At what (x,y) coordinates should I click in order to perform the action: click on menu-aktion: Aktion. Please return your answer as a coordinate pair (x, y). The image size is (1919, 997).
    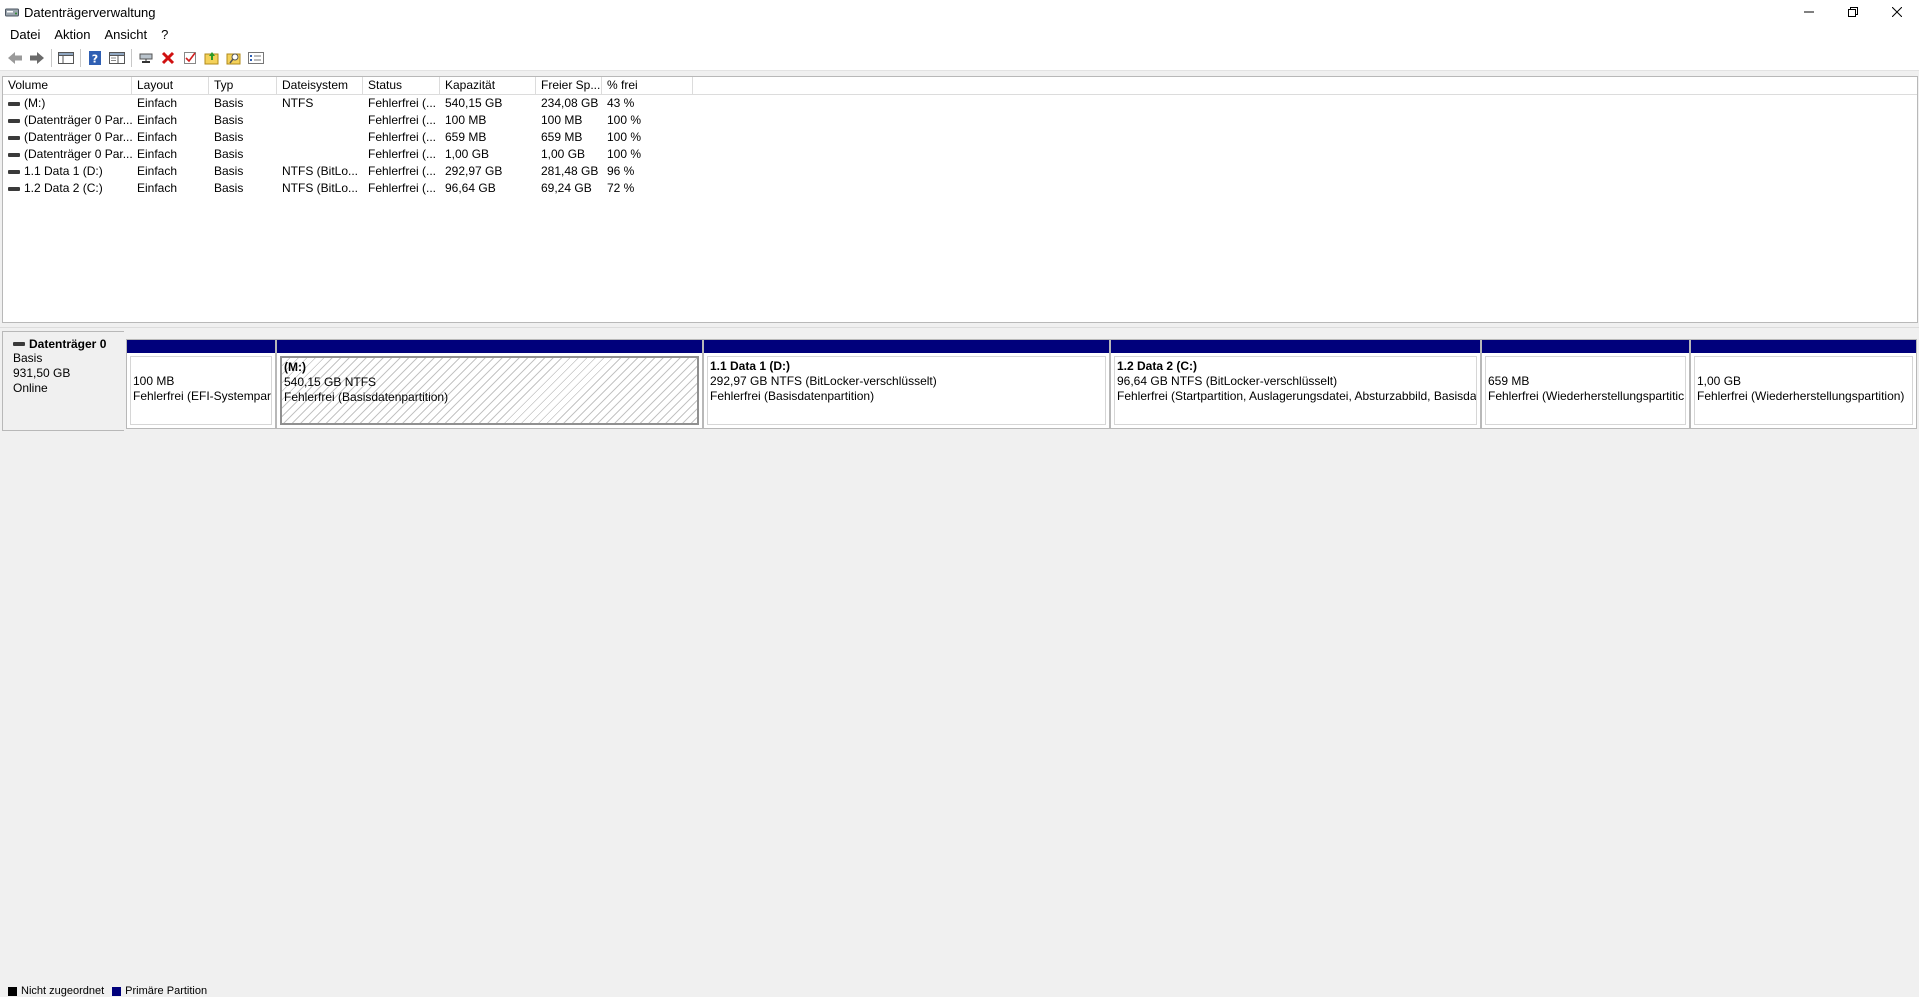
    Looking at the image, I should click on (72, 35).